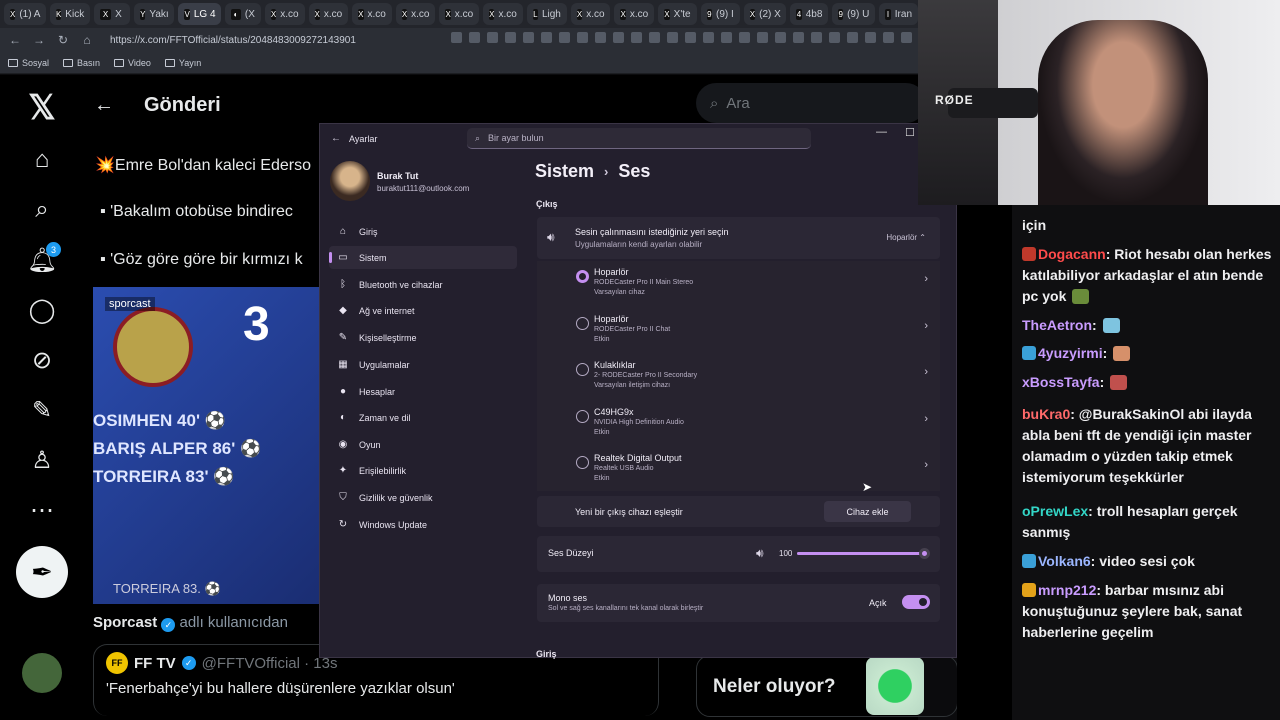 This screenshot has width=1280, height=720. I want to click on search-input: ⌕ Ara, so click(811, 103).